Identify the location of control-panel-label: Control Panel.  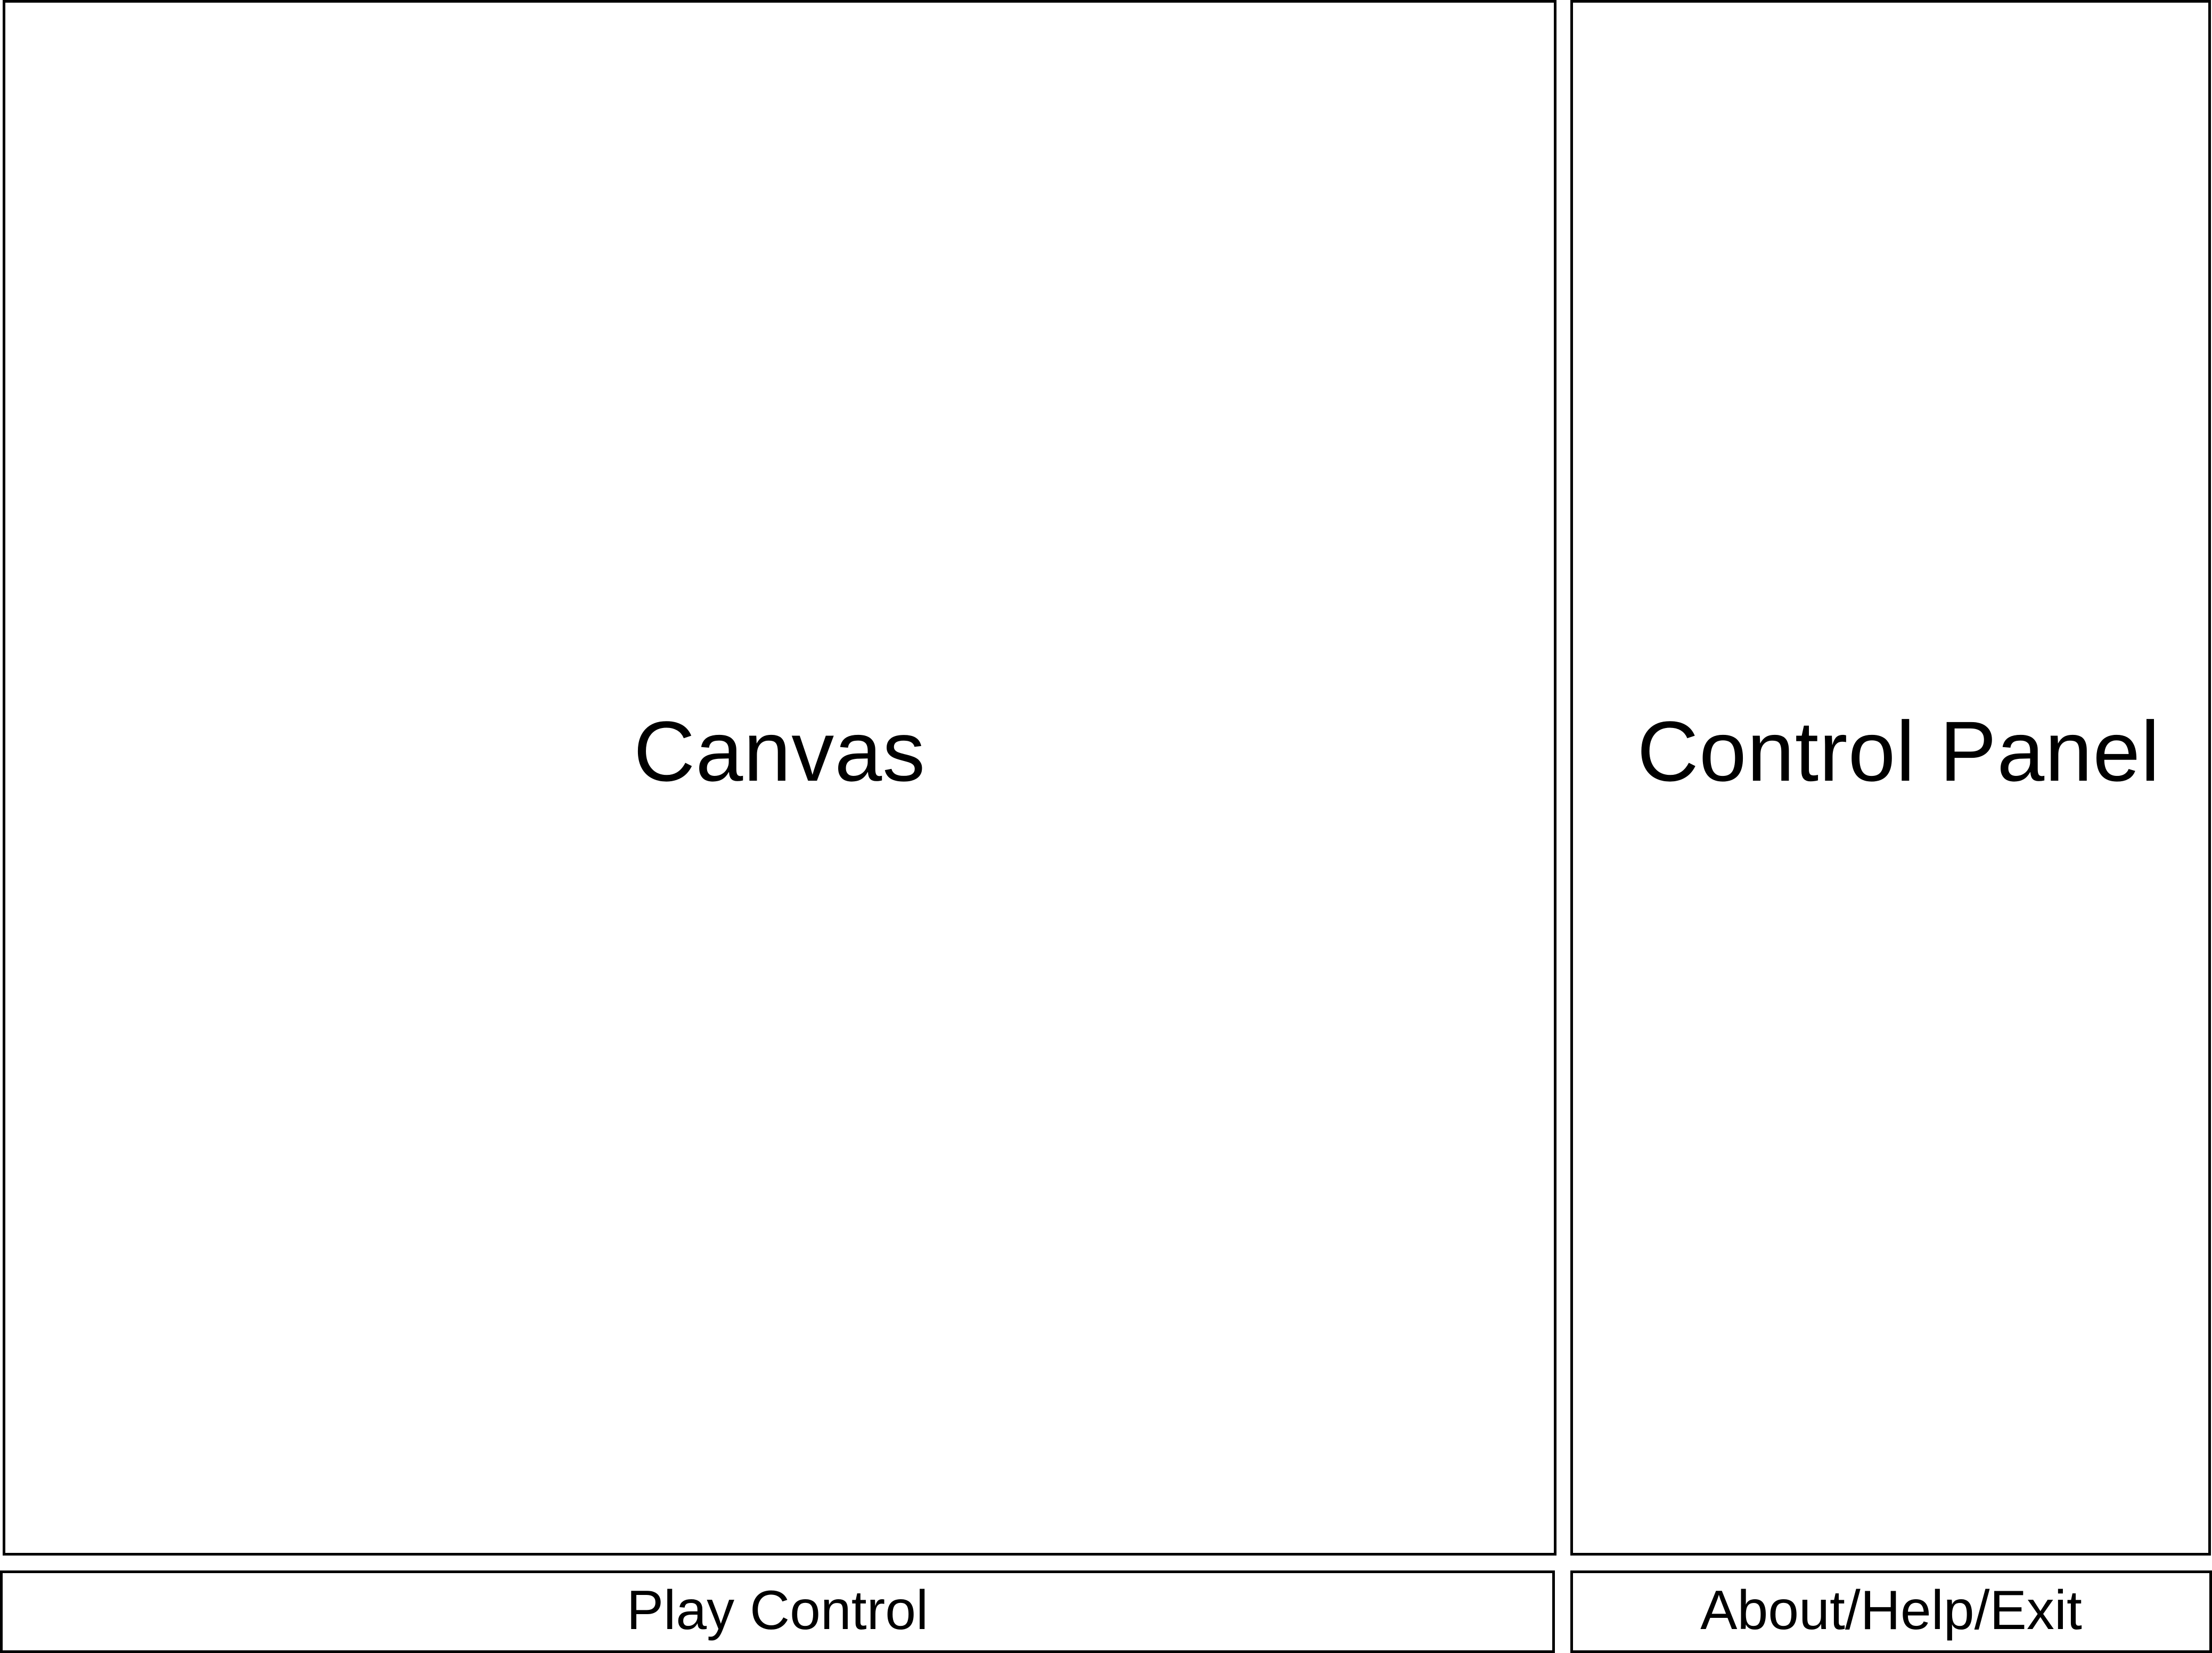
(1898, 751).